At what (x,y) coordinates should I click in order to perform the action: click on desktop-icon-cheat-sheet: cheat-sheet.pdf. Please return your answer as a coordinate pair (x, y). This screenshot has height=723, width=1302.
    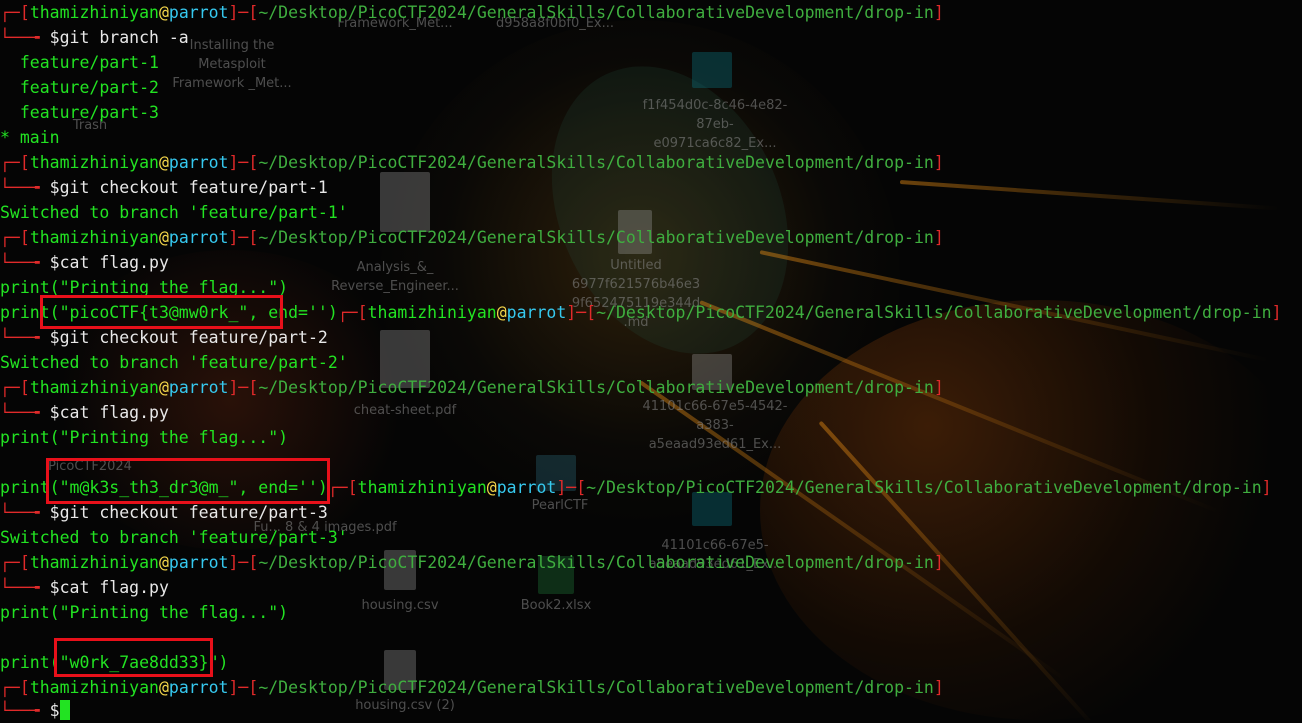
    Looking at the image, I should click on (405, 410).